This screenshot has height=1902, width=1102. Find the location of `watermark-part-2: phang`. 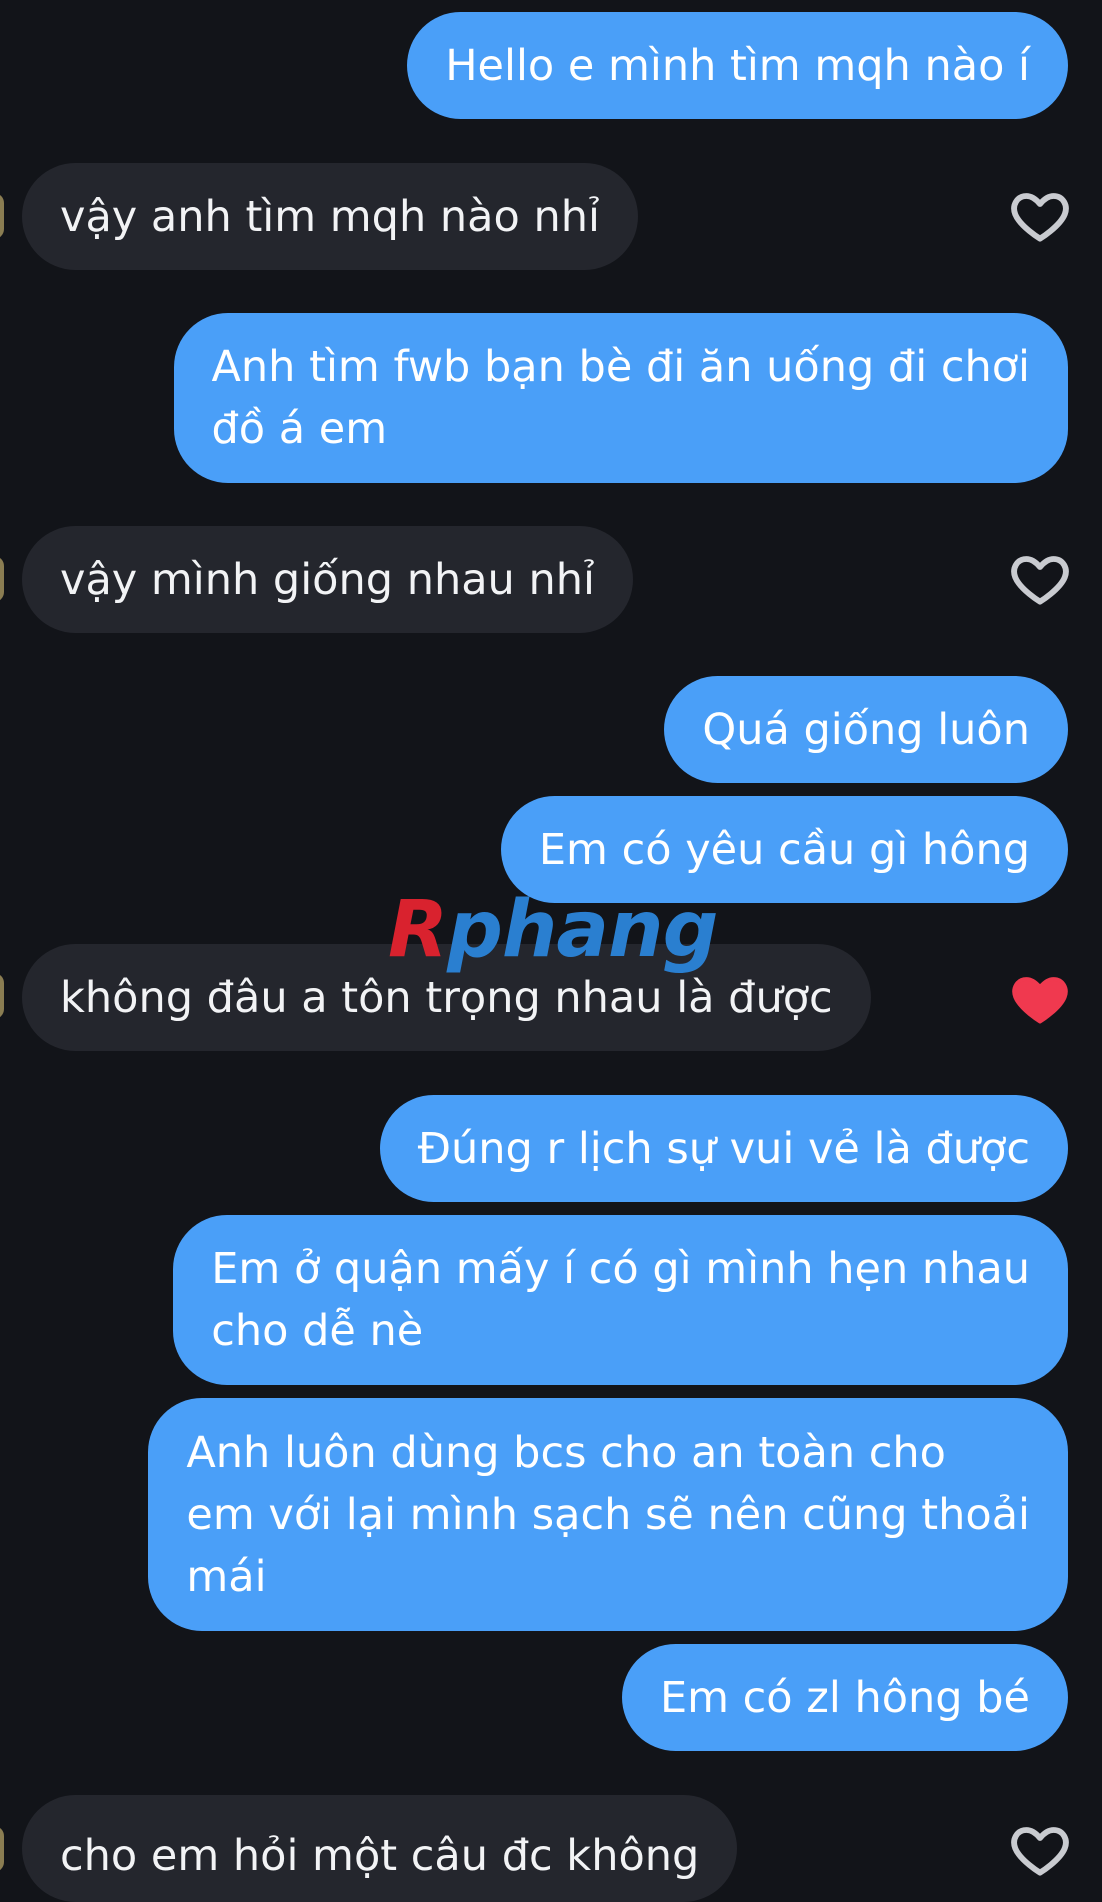

watermark-part-2: phang is located at coordinates (582, 930).